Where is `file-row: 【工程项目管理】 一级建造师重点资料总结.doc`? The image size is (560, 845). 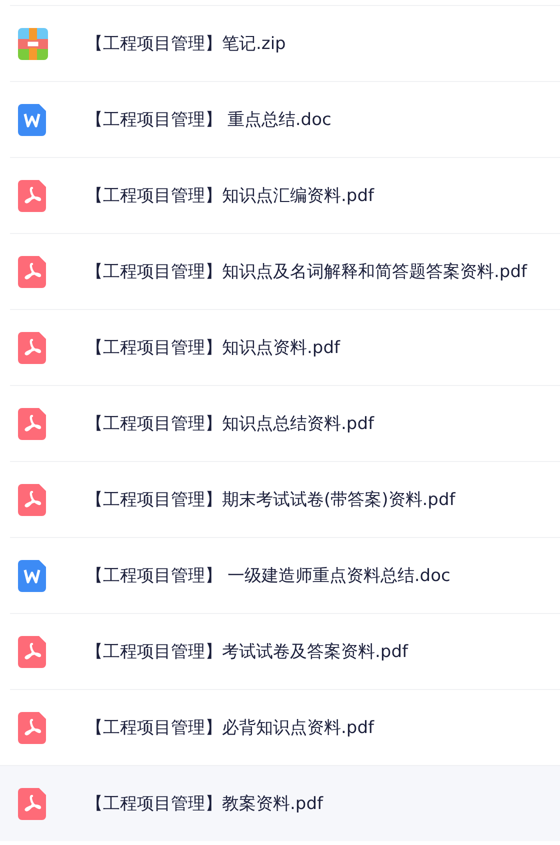
file-row: 【工程项目管理】 一级建造师重点资料总结.doc is located at coordinates (285, 575).